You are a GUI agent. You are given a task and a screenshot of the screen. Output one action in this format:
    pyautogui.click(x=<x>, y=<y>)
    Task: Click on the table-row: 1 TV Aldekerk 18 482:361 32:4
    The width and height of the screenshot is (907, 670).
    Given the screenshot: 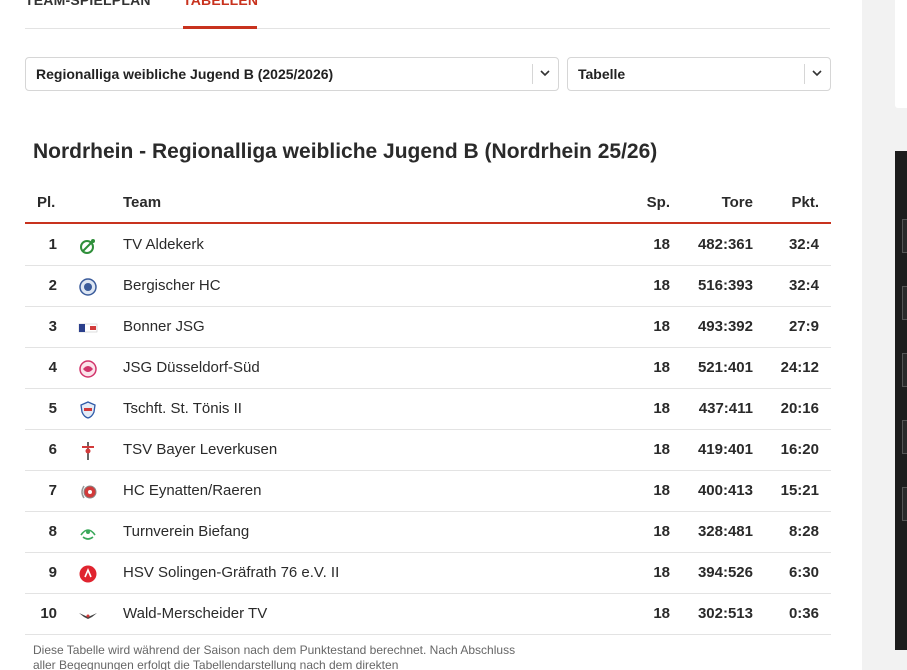 What is the action you would take?
    pyautogui.click(x=428, y=245)
    